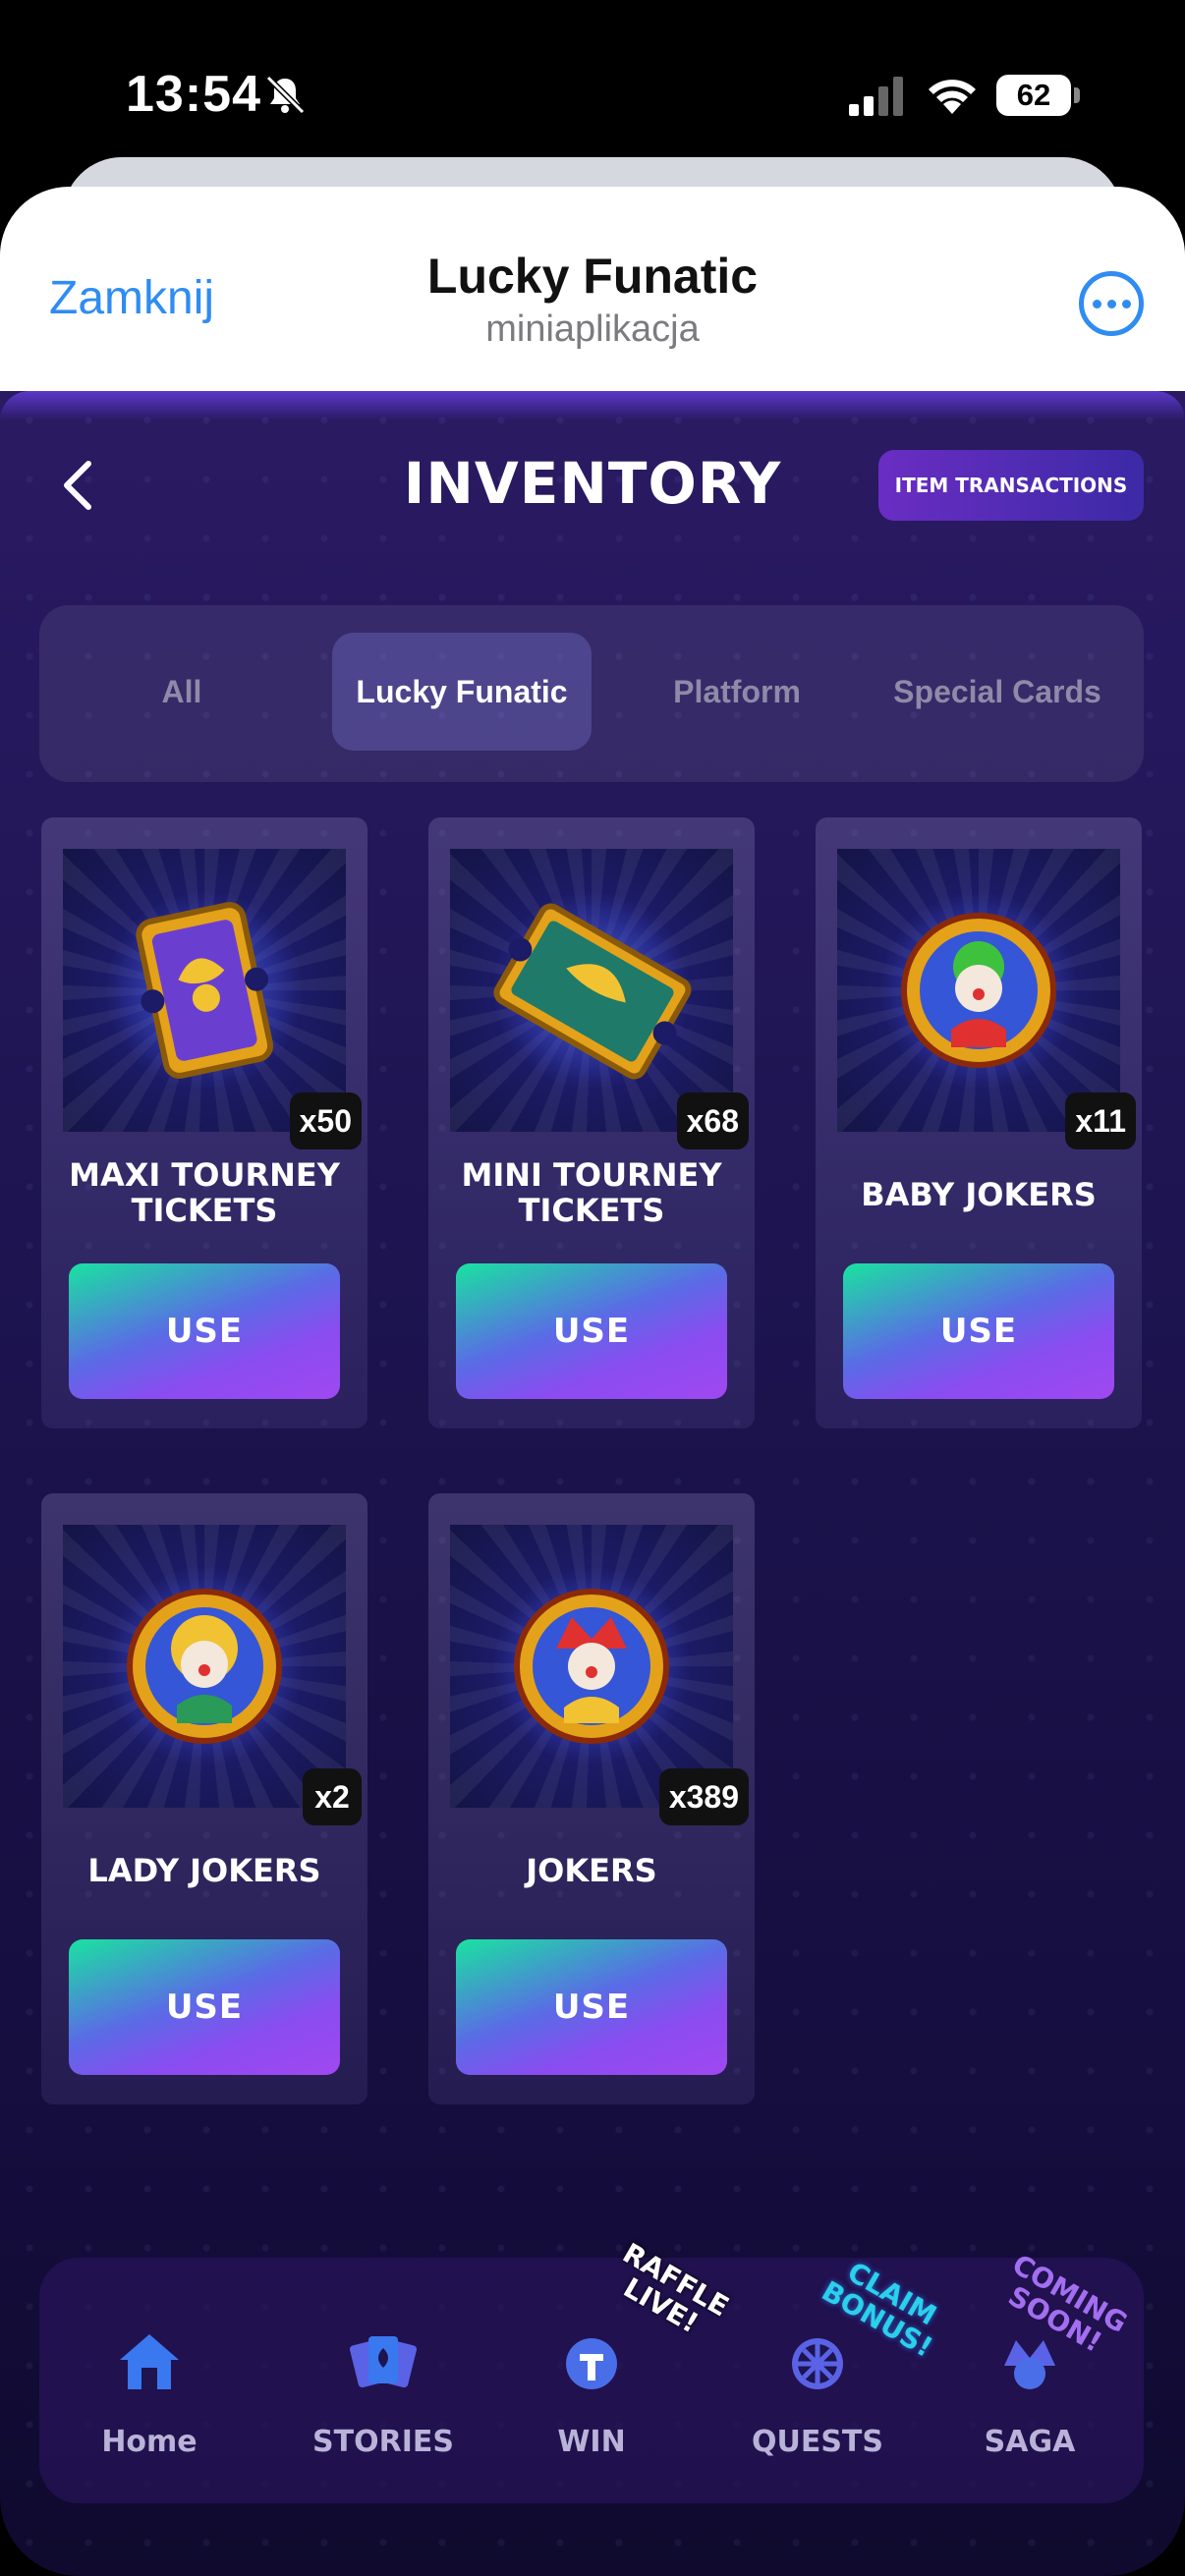 The width and height of the screenshot is (1185, 2576). What do you see at coordinates (817, 2442) in the screenshot?
I see `nav-label: QUESTS` at bounding box center [817, 2442].